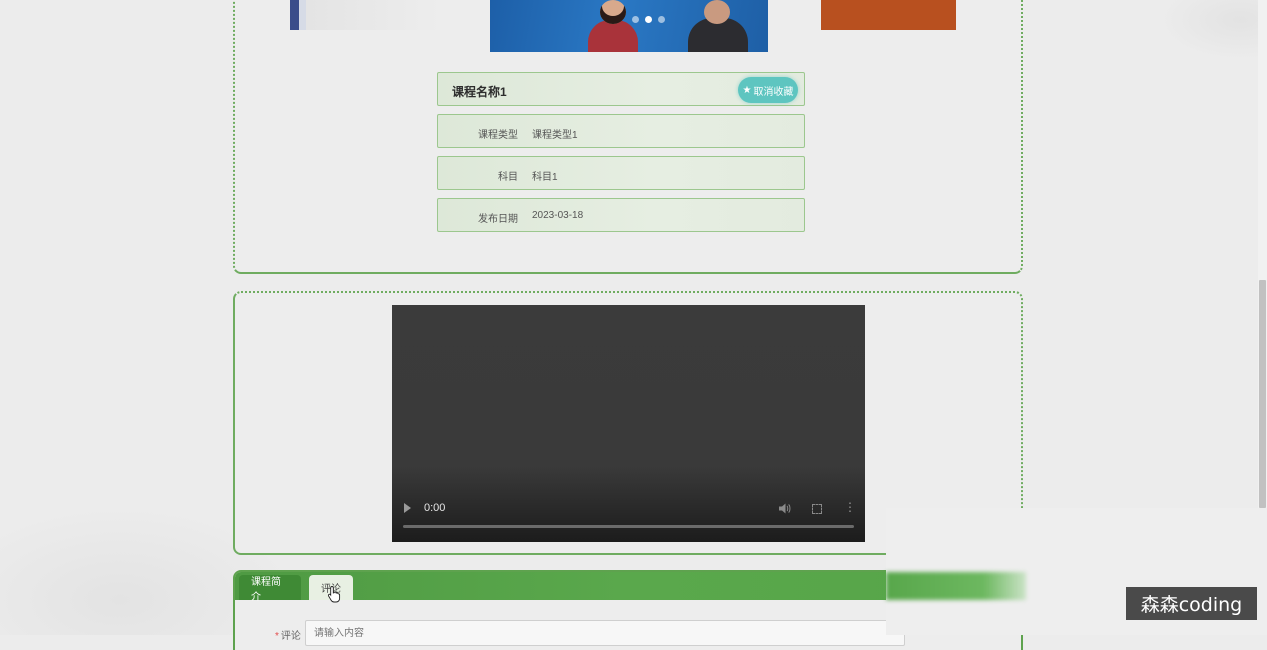 The height and width of the screenshot is (650, 1267). Describe the element at coordinates (717, 12) in the screenshot. I see `banner-person-right-head` at that location.